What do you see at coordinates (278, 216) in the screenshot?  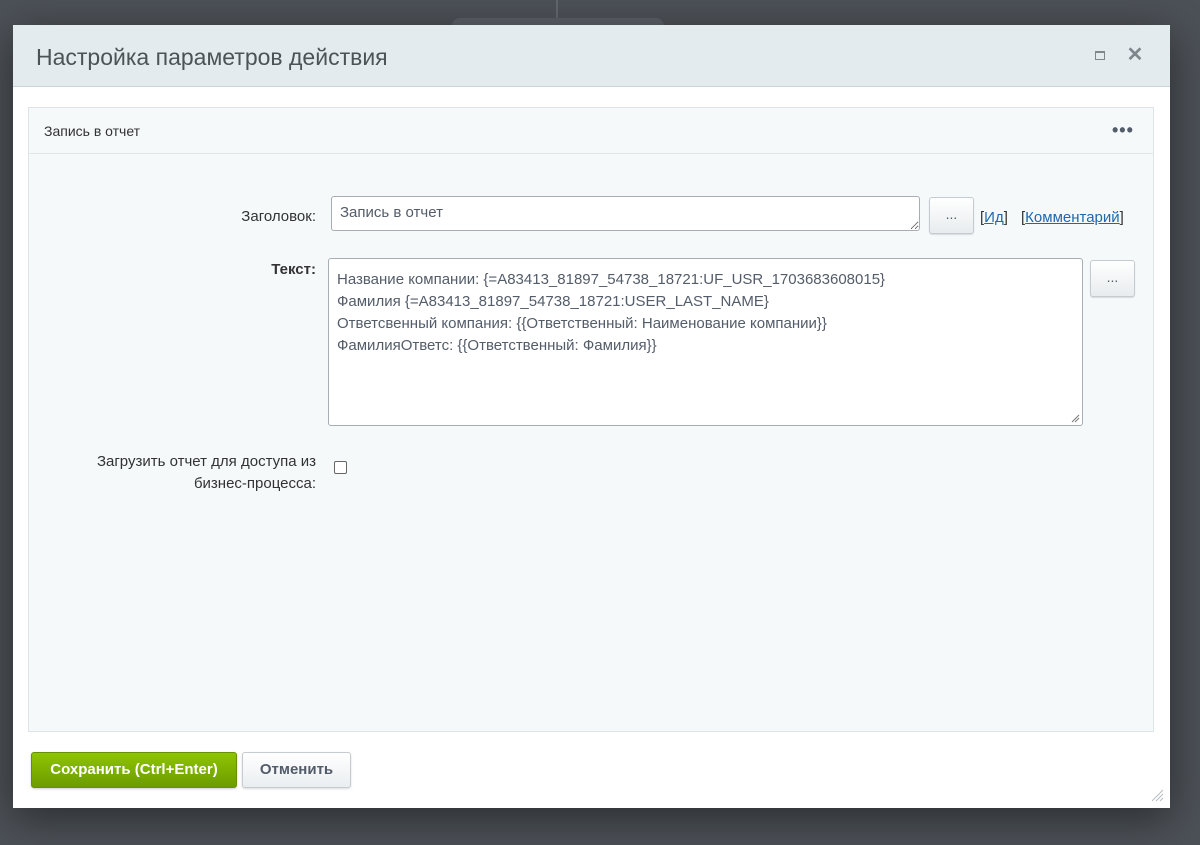 I see `title-label: Заголовок:` at bounding box center [278, 216].